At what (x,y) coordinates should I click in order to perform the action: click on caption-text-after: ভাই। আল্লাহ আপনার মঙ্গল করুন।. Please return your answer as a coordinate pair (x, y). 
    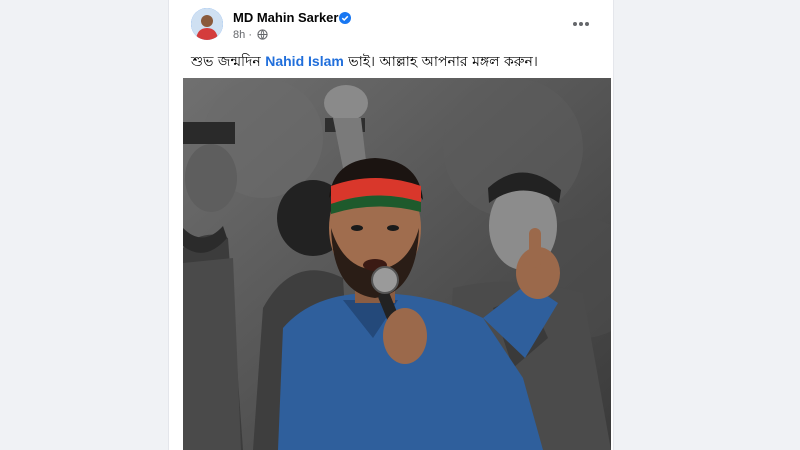
    Looking at the image, I should click on (440, 62).